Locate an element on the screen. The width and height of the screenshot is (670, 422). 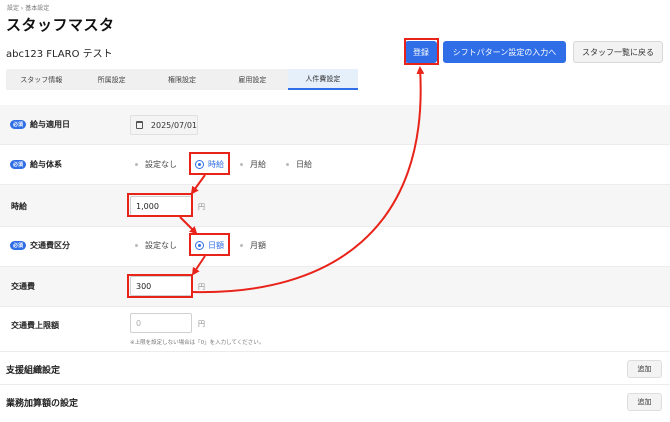
radio-salary-daily: 日給 is located at coordinates (299, 164).